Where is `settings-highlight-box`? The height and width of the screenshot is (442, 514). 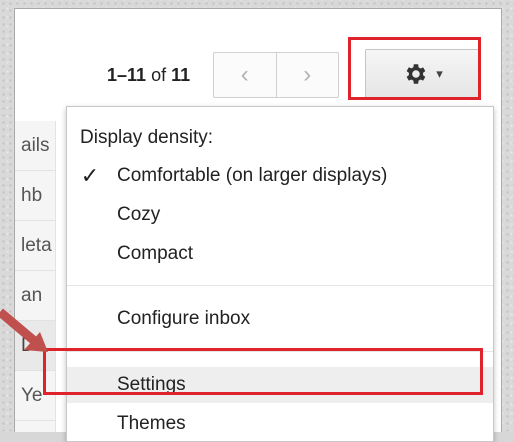 settings-highlight-box is located at coordinates (263, 371).